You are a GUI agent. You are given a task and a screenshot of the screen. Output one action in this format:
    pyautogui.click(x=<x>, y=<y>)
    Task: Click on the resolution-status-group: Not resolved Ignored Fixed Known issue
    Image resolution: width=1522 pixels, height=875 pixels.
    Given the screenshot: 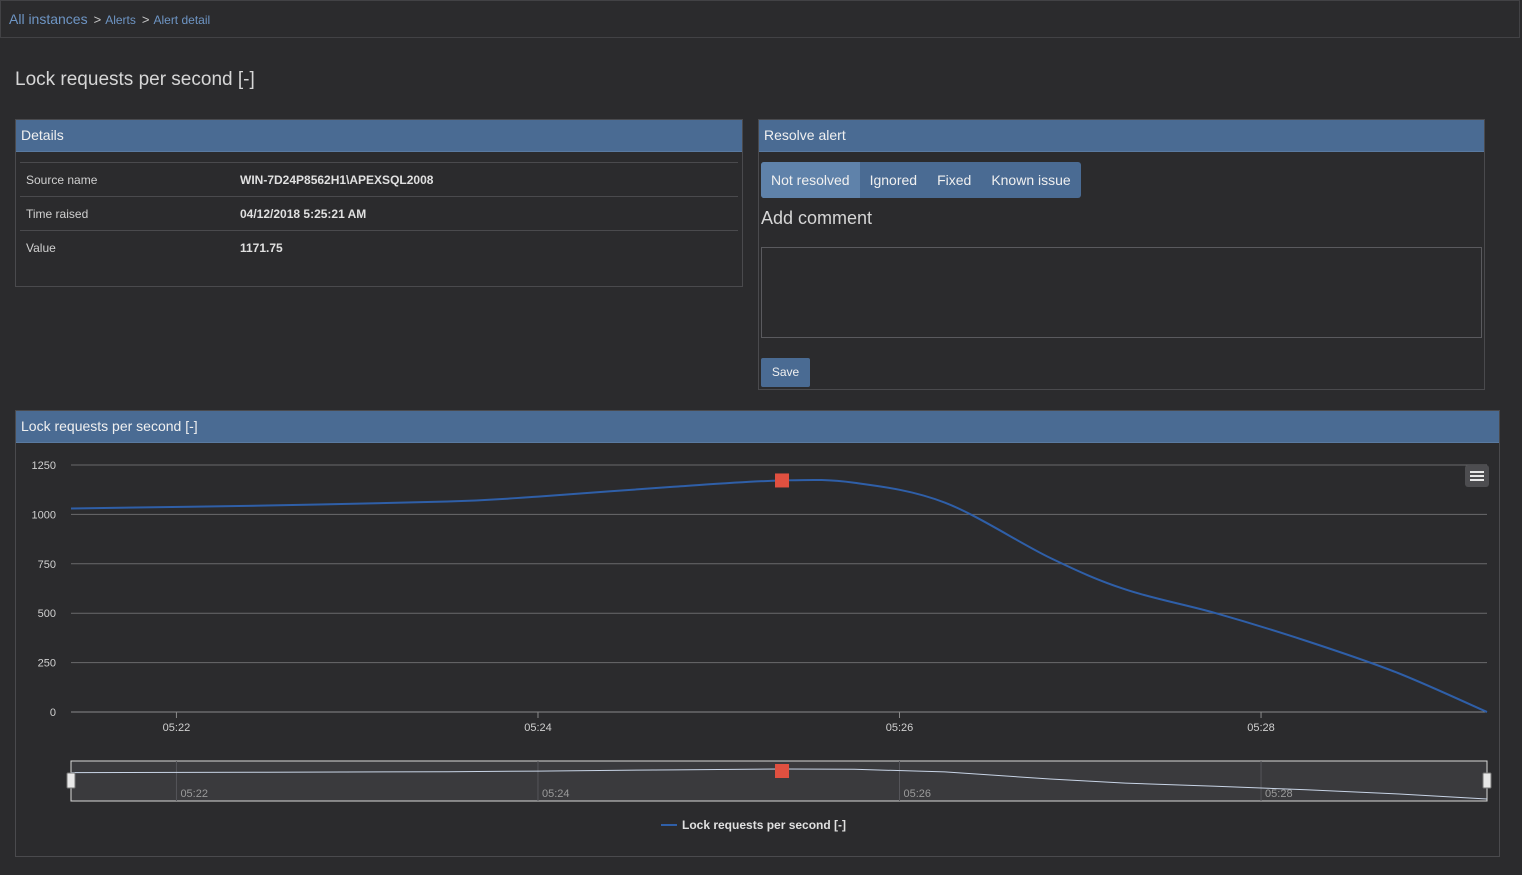 What is the action you would take?
    pyautogui.click(x=921, y=180)
    